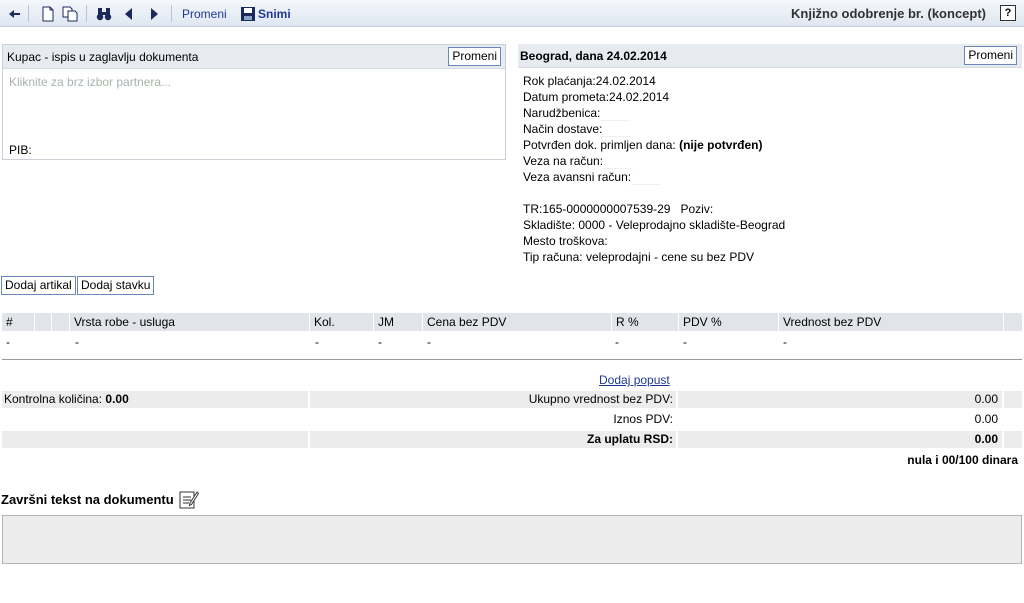 The height and width of the screenshot is (603, 1024). What do you see at coordinates (533, 209) in the screenshot?
I see `bank-account-label: TR:` at bounding box center [533, 209].